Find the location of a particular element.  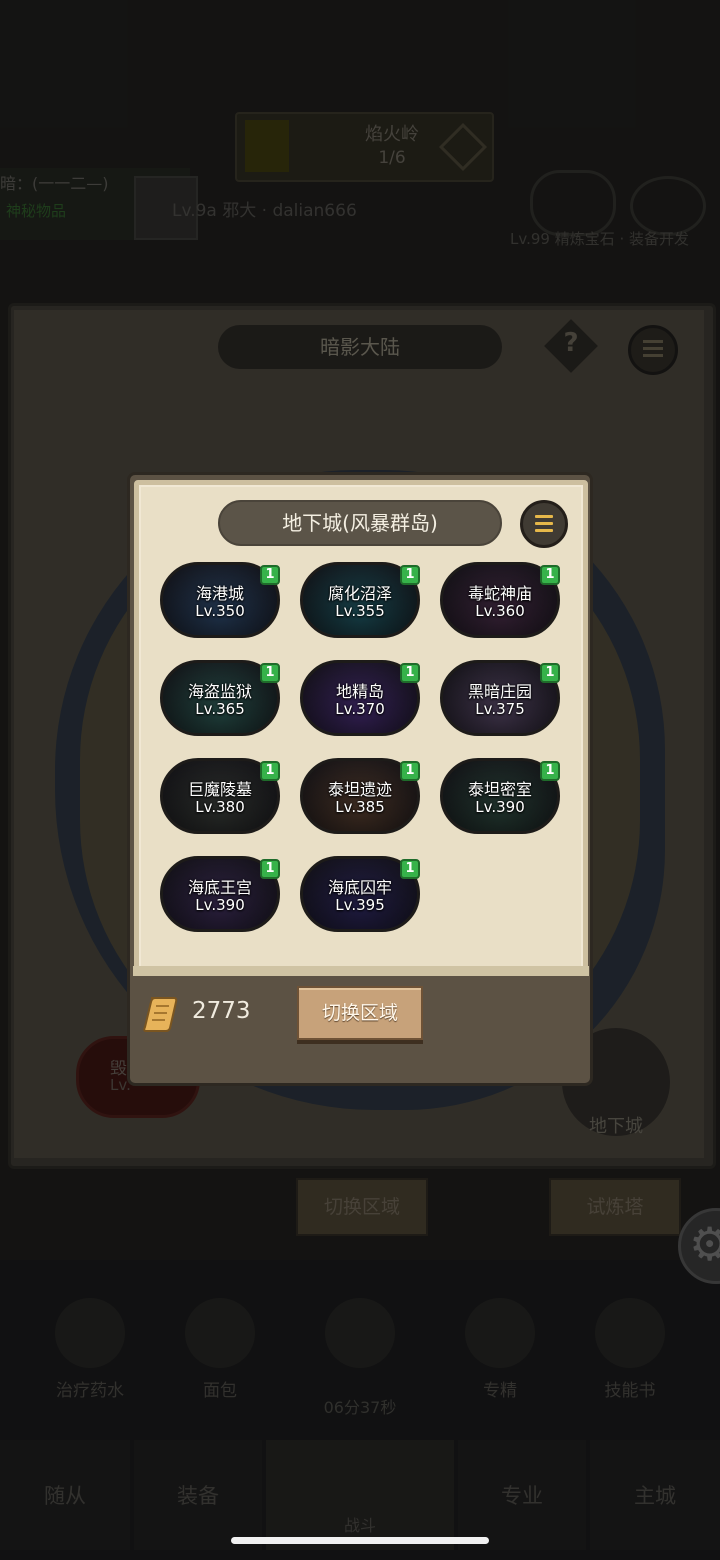

dungeon-name: 泰坦遗迹 is located at coordinates (359, 789).